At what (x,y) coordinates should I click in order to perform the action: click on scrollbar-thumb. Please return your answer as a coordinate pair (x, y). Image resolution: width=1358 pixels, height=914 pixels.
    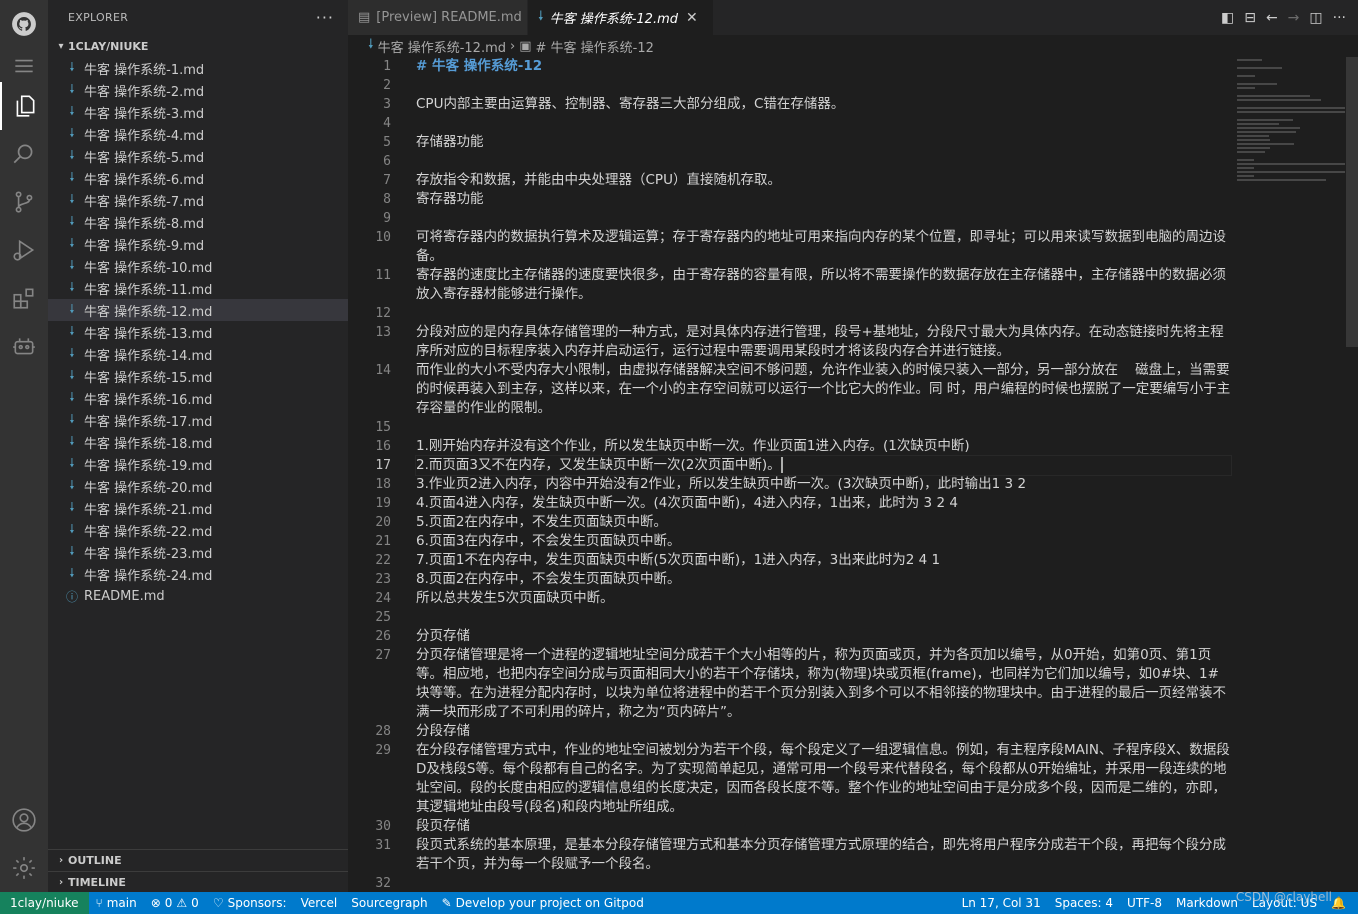
    Looking at the image, I should click on (1352, 202).